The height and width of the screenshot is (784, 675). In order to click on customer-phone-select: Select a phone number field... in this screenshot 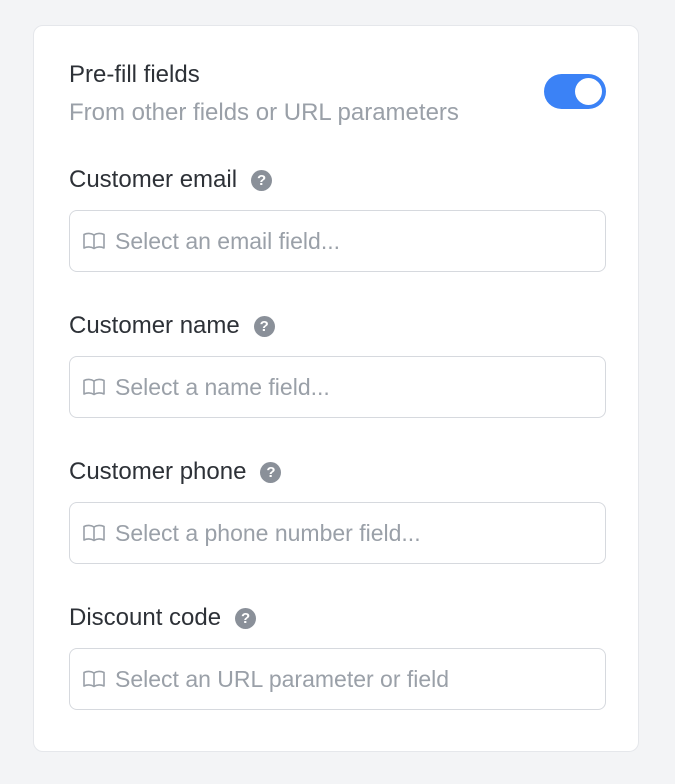, I will do `click(337, 533)`.